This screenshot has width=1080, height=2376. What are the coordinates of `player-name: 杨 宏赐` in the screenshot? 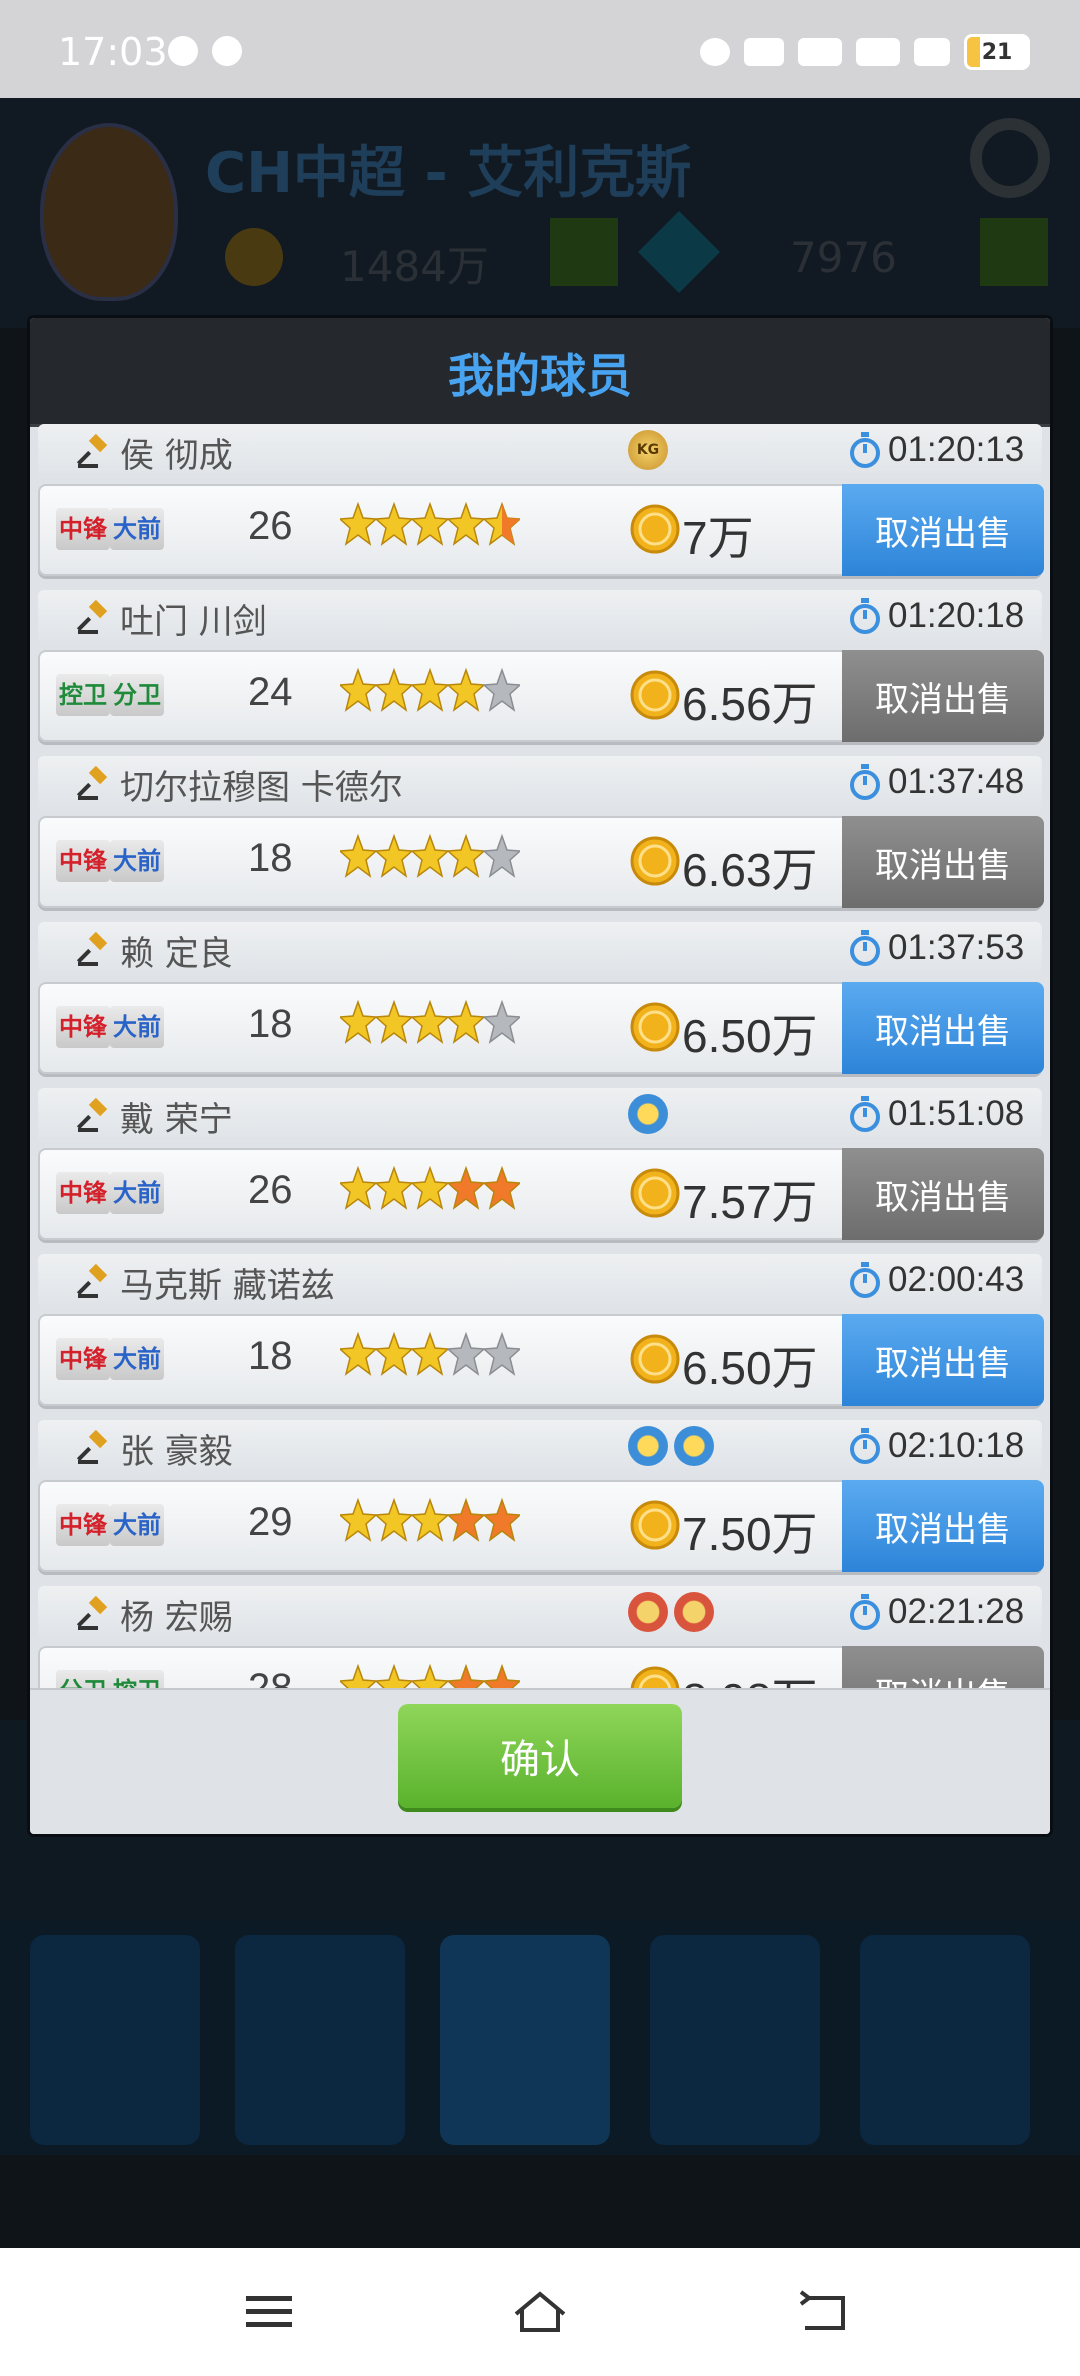 It's located at (176, 1618).